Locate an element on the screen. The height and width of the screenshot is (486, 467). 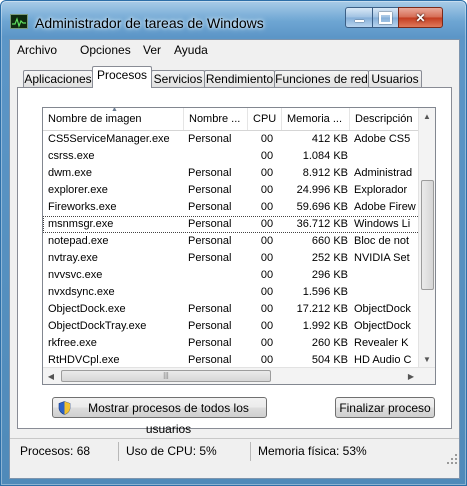
tab-funciones-de-red: Funciones de red is located at coordinates (321, 78).